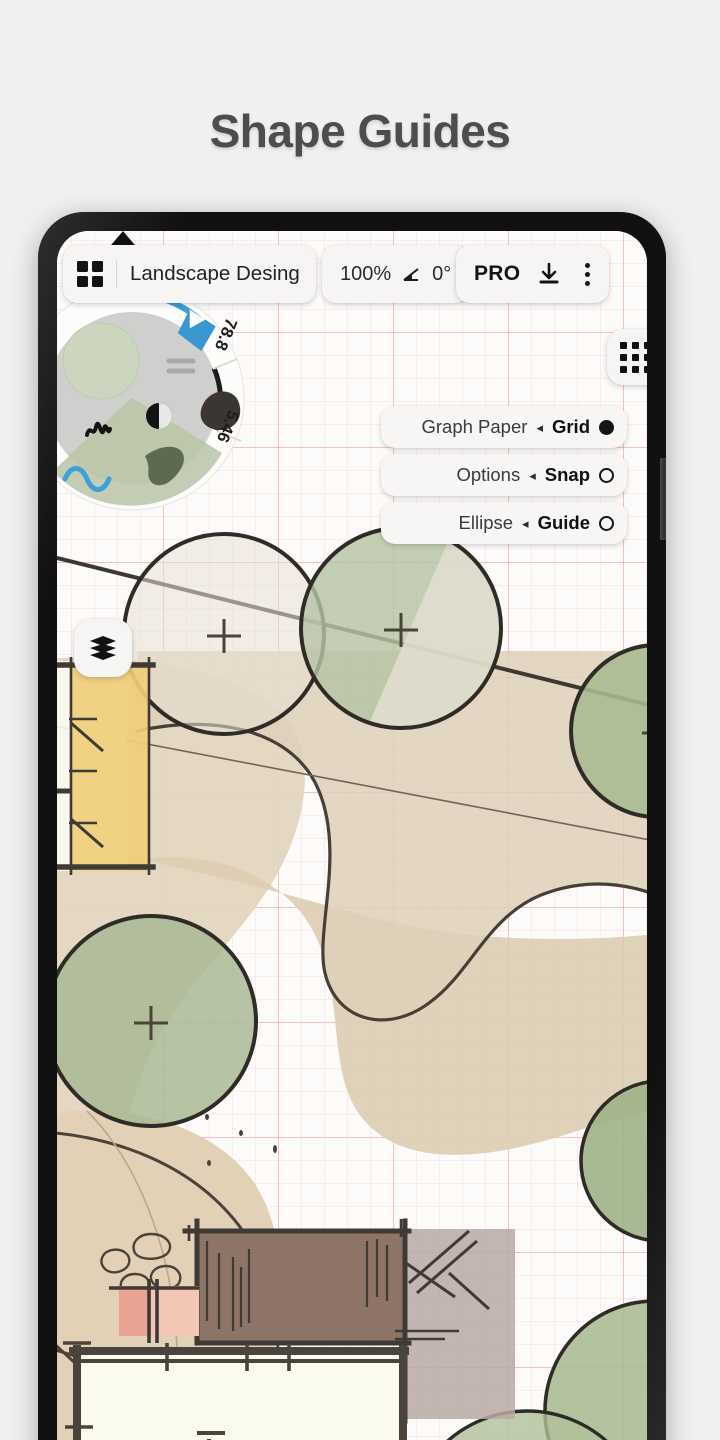 This screenshot has width=720, height=1440. I want to click on apps-grid-icon, so click(633, 357).